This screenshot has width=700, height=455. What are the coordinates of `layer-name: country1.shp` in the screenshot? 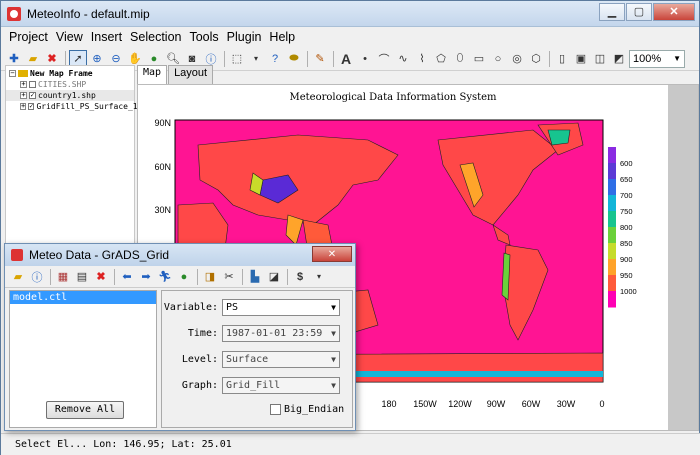 It's located at (67, 95).